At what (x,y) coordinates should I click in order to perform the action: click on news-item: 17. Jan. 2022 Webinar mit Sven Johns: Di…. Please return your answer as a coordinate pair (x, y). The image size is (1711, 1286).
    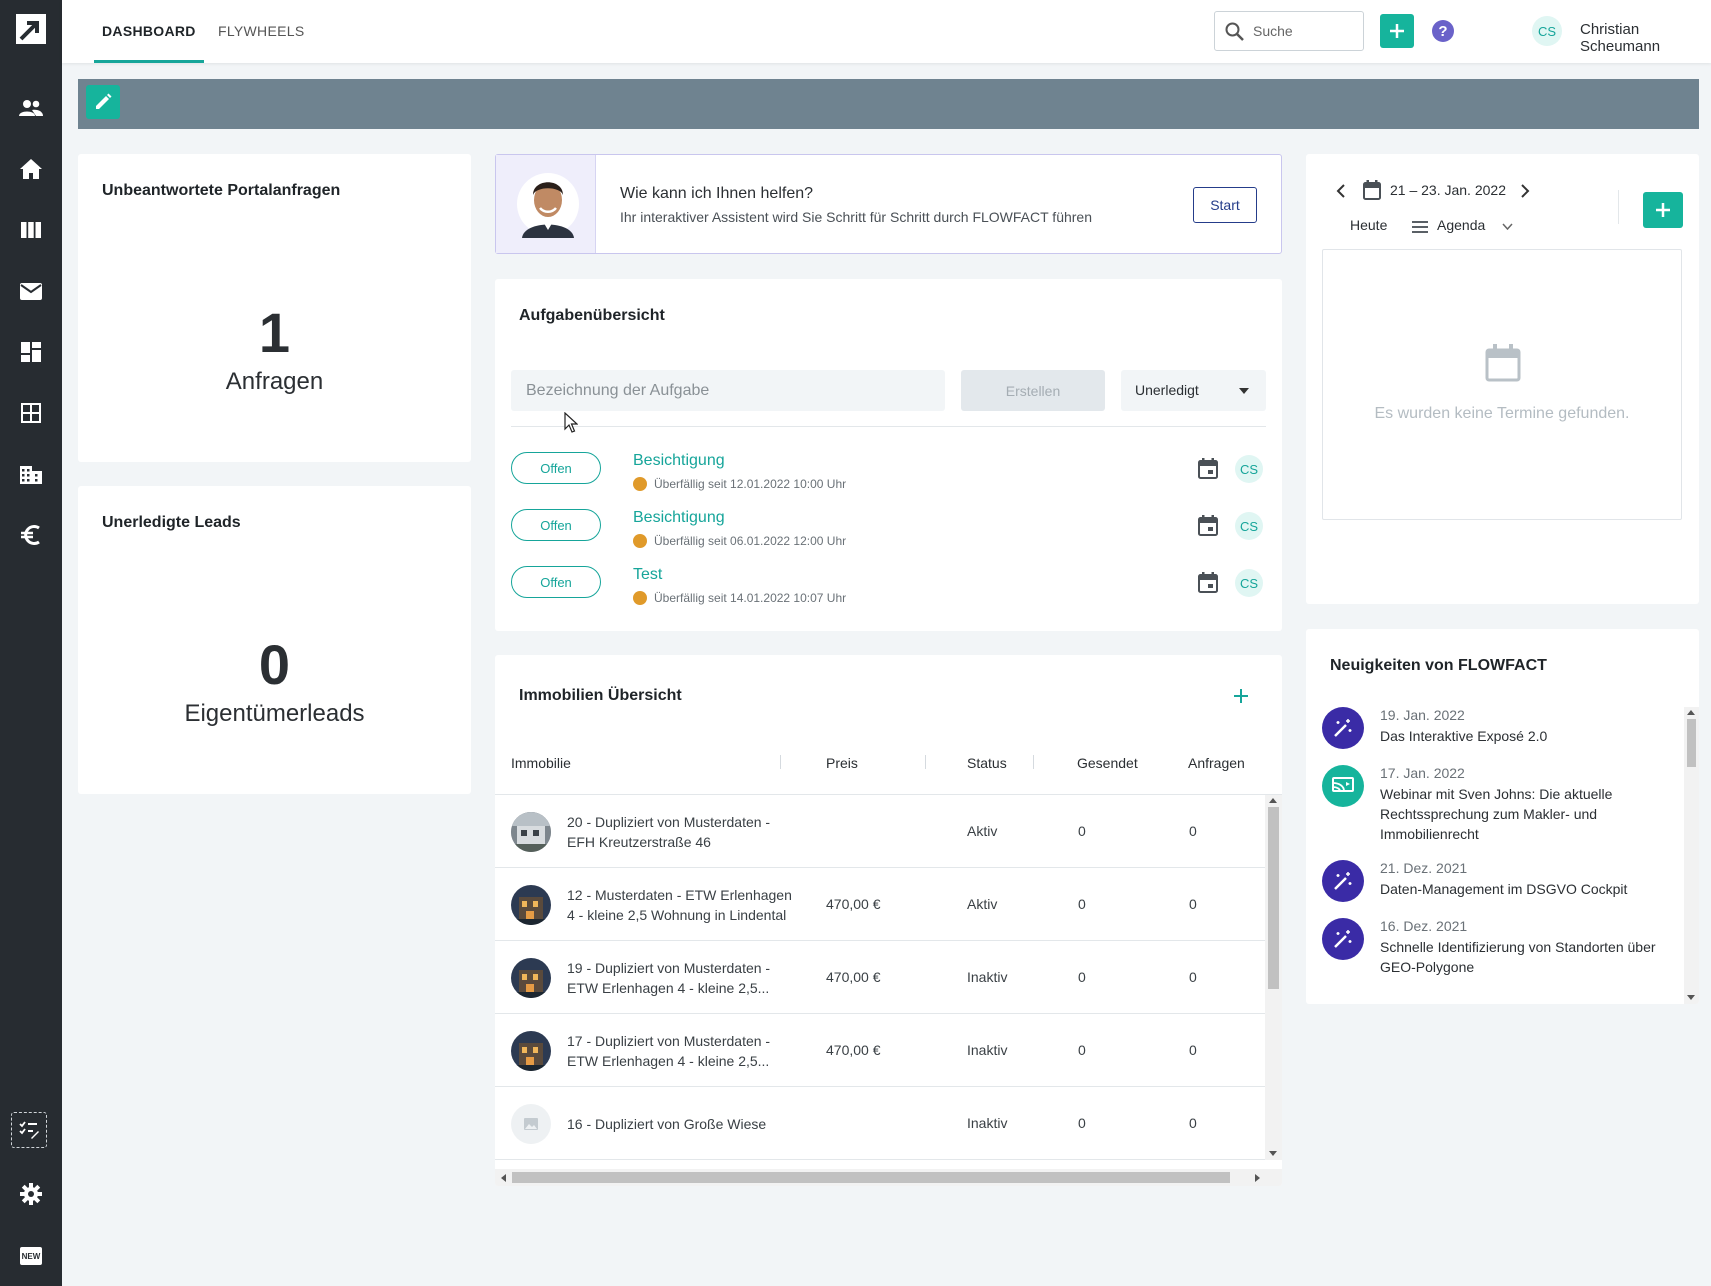
    Looking at the image, I should click on (1497, 812).